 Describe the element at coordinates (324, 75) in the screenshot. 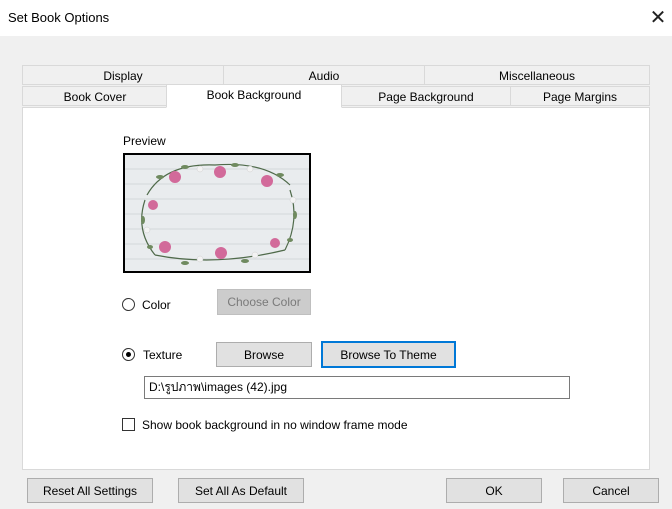

I see `tab-audio: Audio` at that location.